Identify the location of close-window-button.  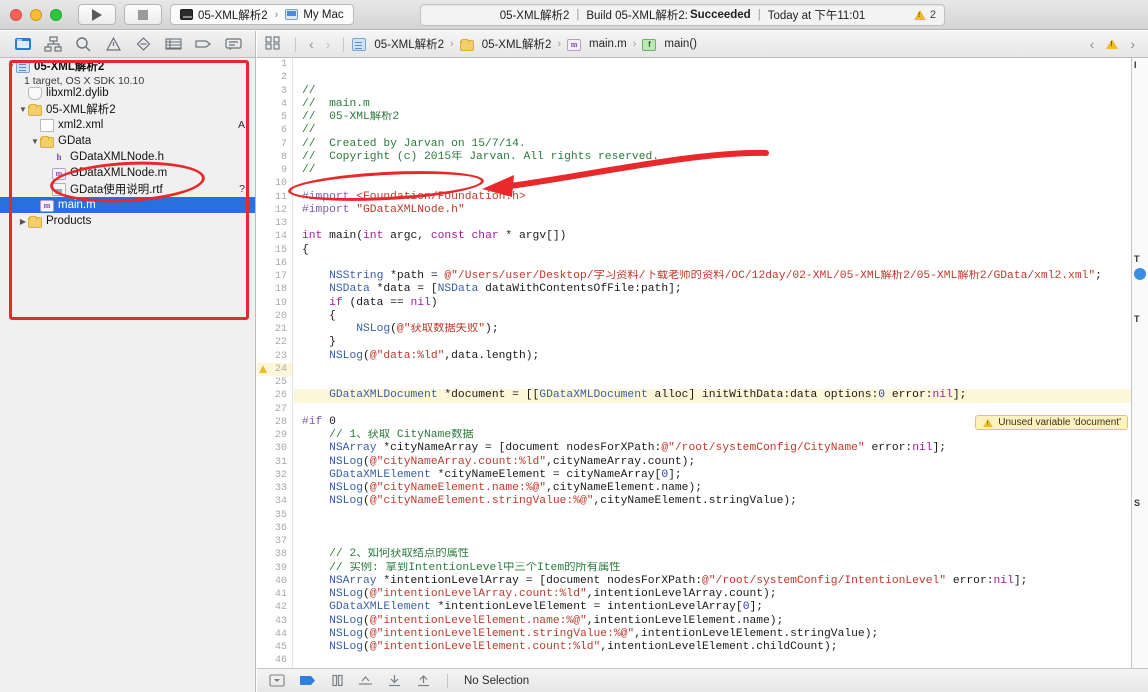
(16, 14).